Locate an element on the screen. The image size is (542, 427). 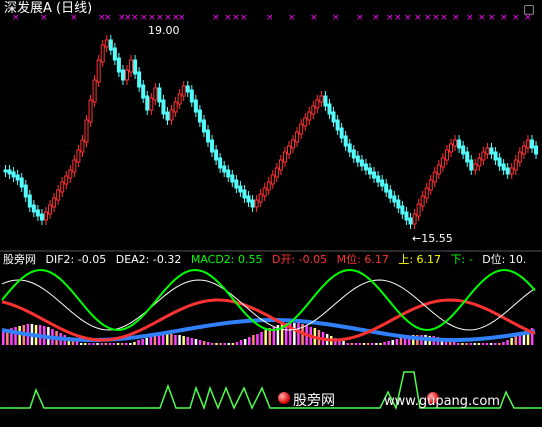
watermark-cn: 股旁网 is located at coordinates (314, 401).